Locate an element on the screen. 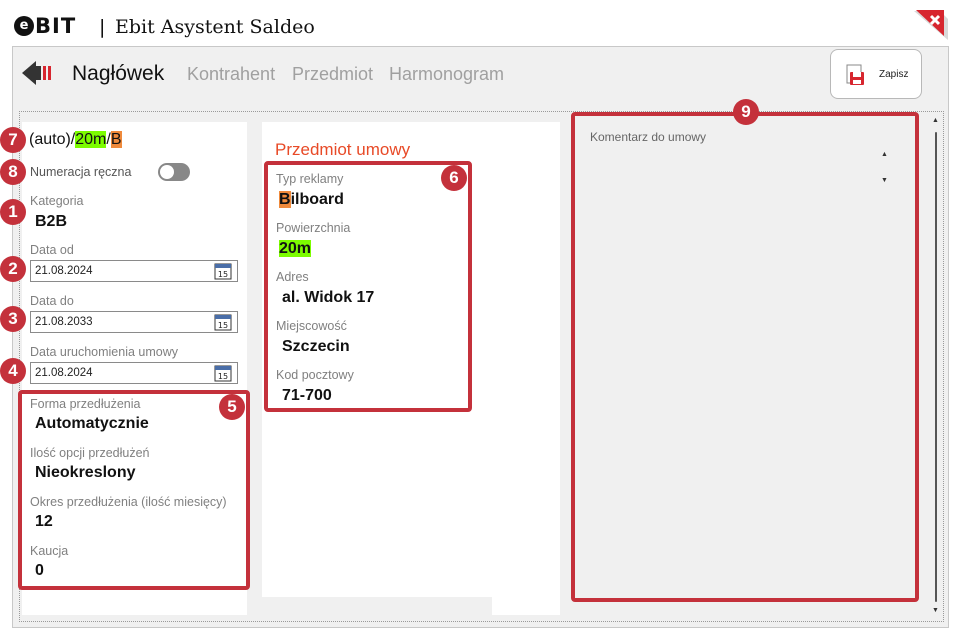 This screenshot has width=959, height=638. data-do-label: Data do is located at coordinates (52, 301).